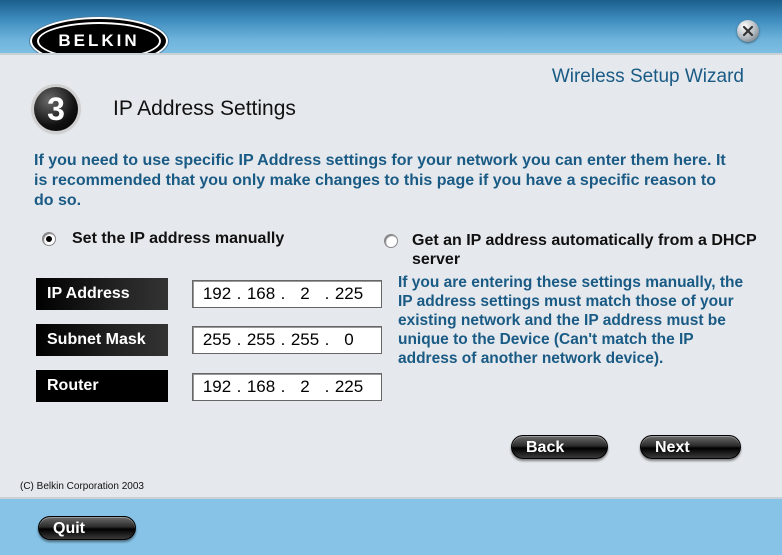  I want to click on router-octet-4: 225, so click(349, 387).